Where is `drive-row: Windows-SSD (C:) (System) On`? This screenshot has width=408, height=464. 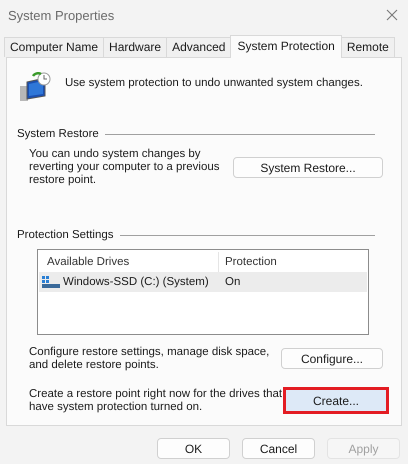 drive-row: Windows-SSD (C:) (System) On is located at coordinates (203, 282).